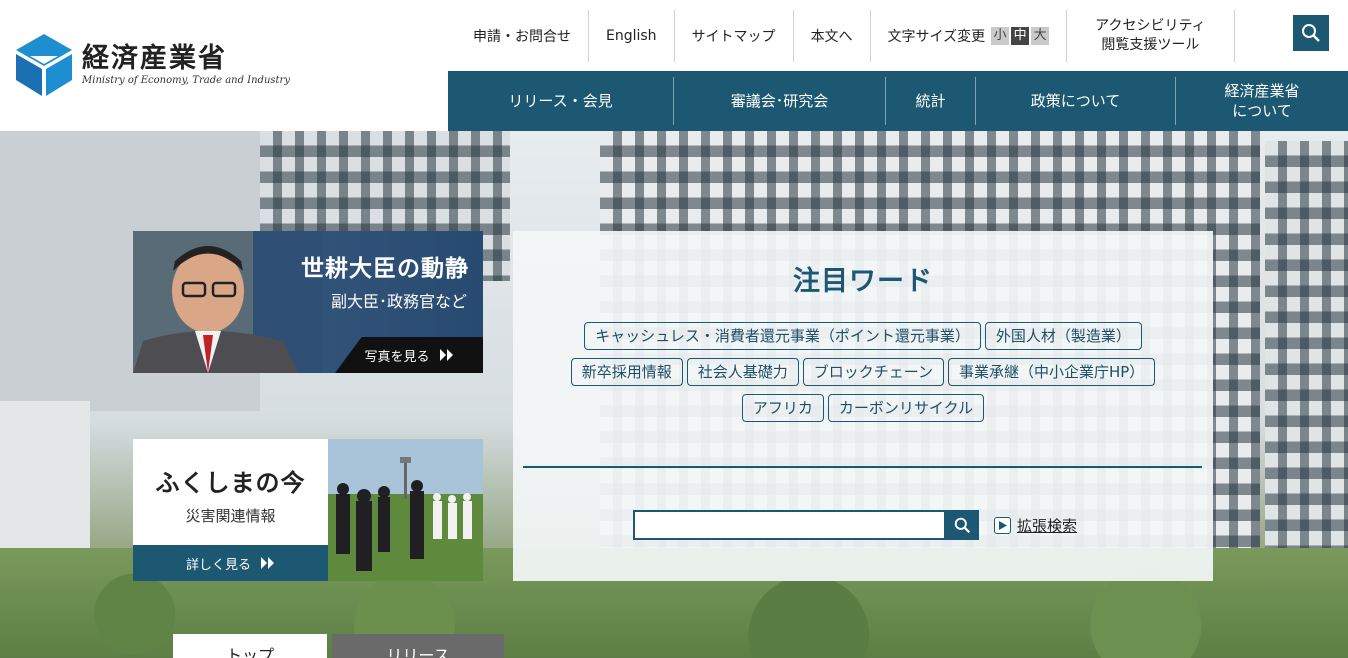 Image resolution: width=1348 pixels, height=658 pixels. What do you see at coordinates (862, 467) in the screenshot?
I see `panel-divider` at bounding box center [862, 467].